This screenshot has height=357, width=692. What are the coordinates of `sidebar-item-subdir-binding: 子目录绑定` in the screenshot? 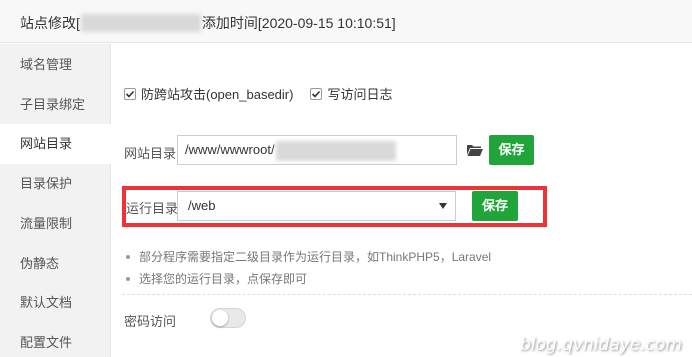 It's located at (55, 105).